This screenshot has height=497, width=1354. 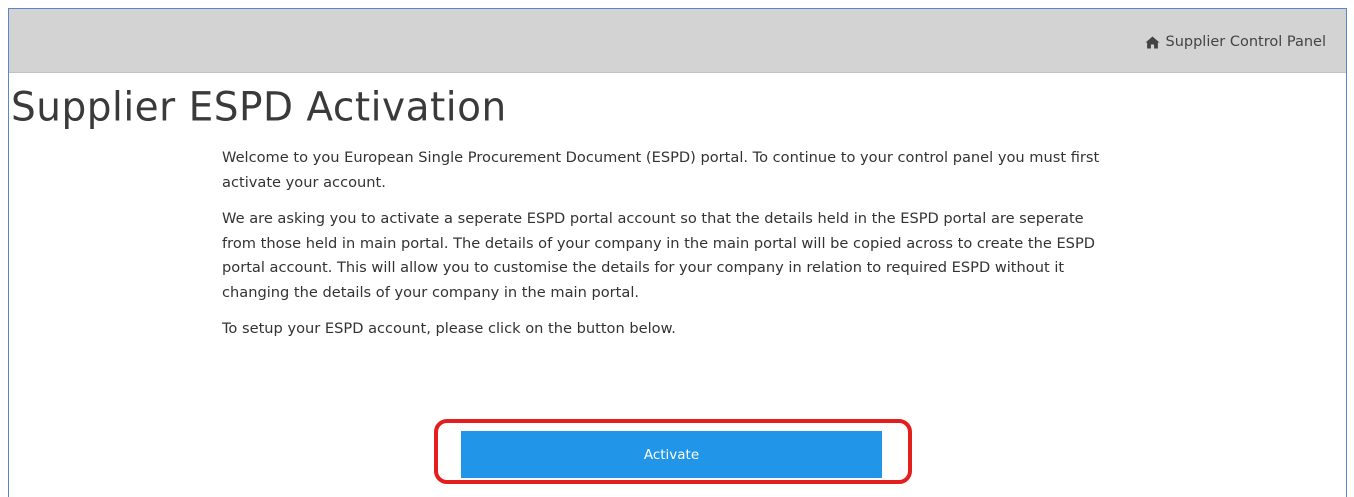 I want to click on supplier-control-panel-link: Supplier Control Panel, so click(x=1236, y=42).